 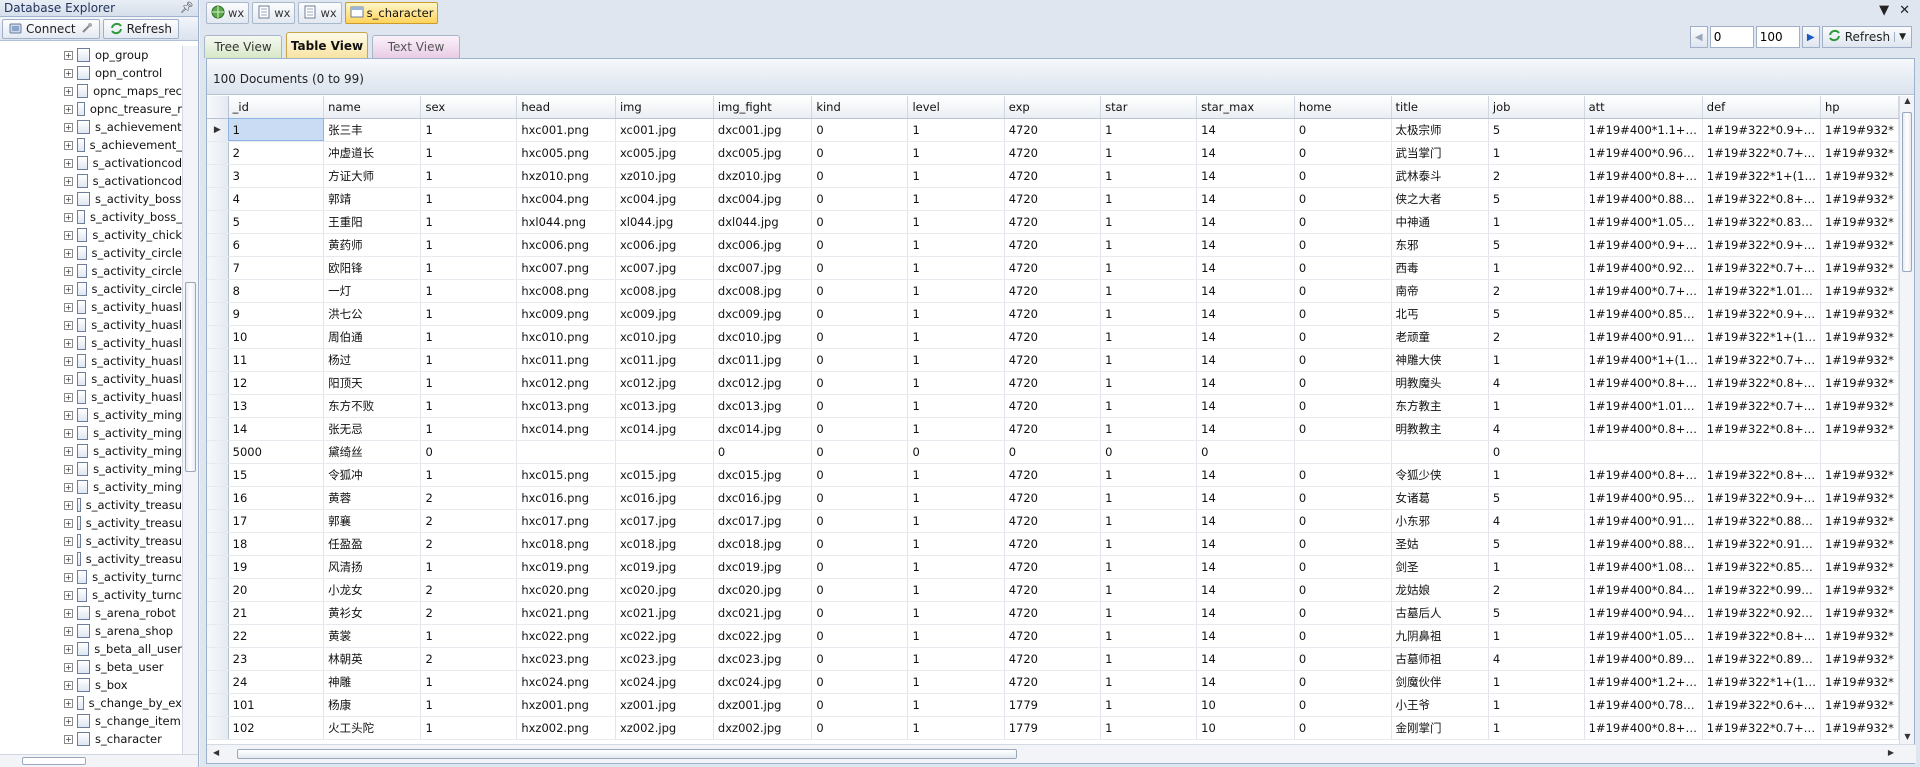 What do you see at coordinates (664, 521) in the screenshot?
I see `table-cell: xc017.jpg` at bounding box center [664, 521].